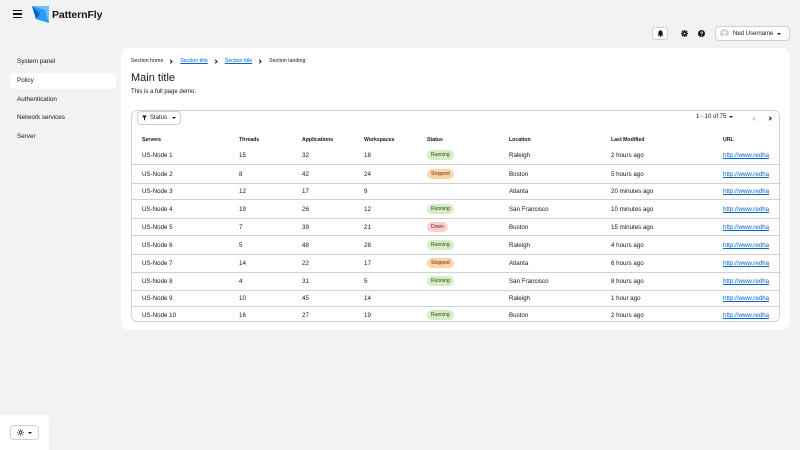 The image size is (800, 450). What do you see at coordinates (752, 33) in the screenshot?
I see `user-dropdown: Ned Username` at bounding box center [752, 33].